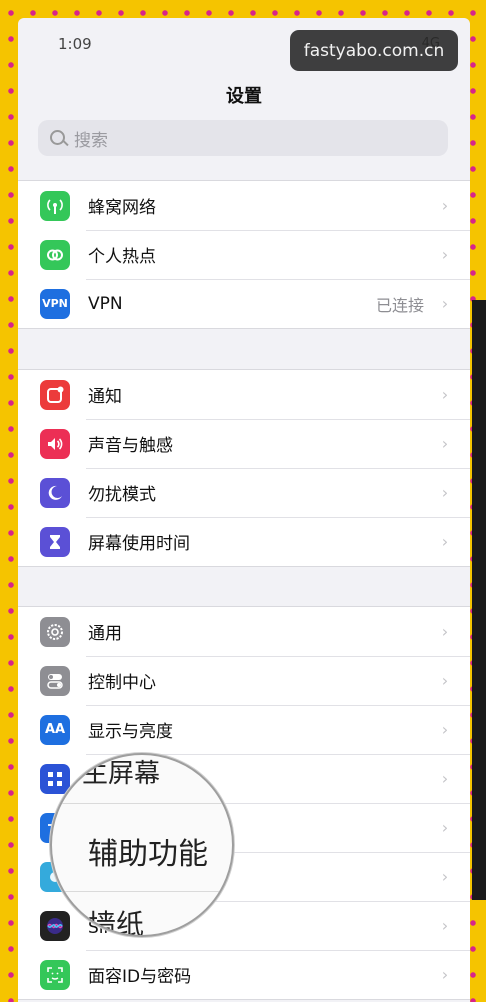 Image resolution: width=486 pixels, height=1002 pixels. What do you see at coordinates (122, 257) in the screenshot?
I see `settings-row-label: 个人热点` at bounding box center [122, 257].